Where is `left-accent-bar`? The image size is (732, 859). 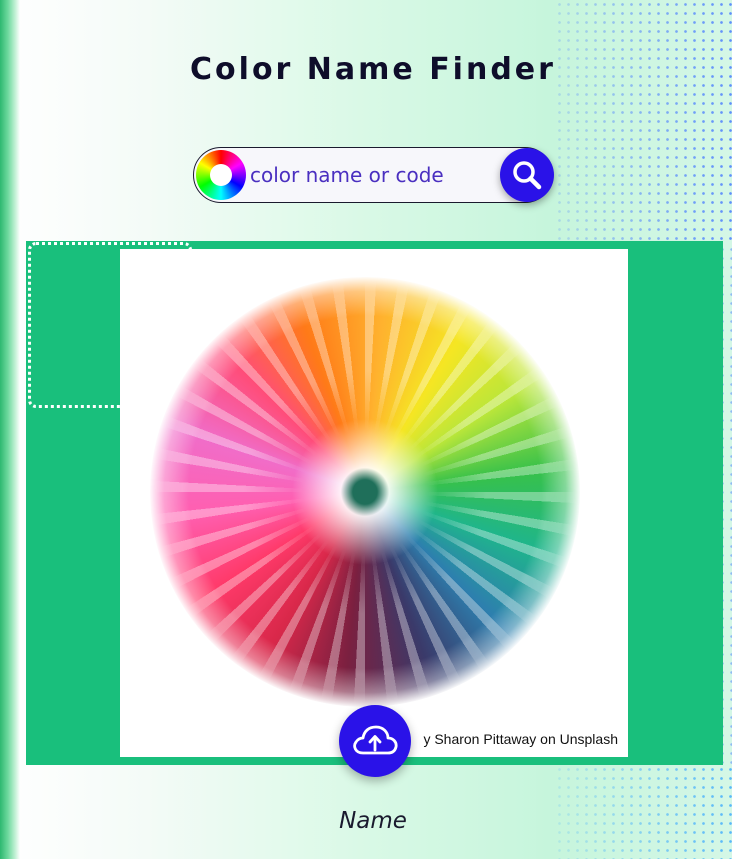
left-accent-bar is located at coordinates (10, 429).